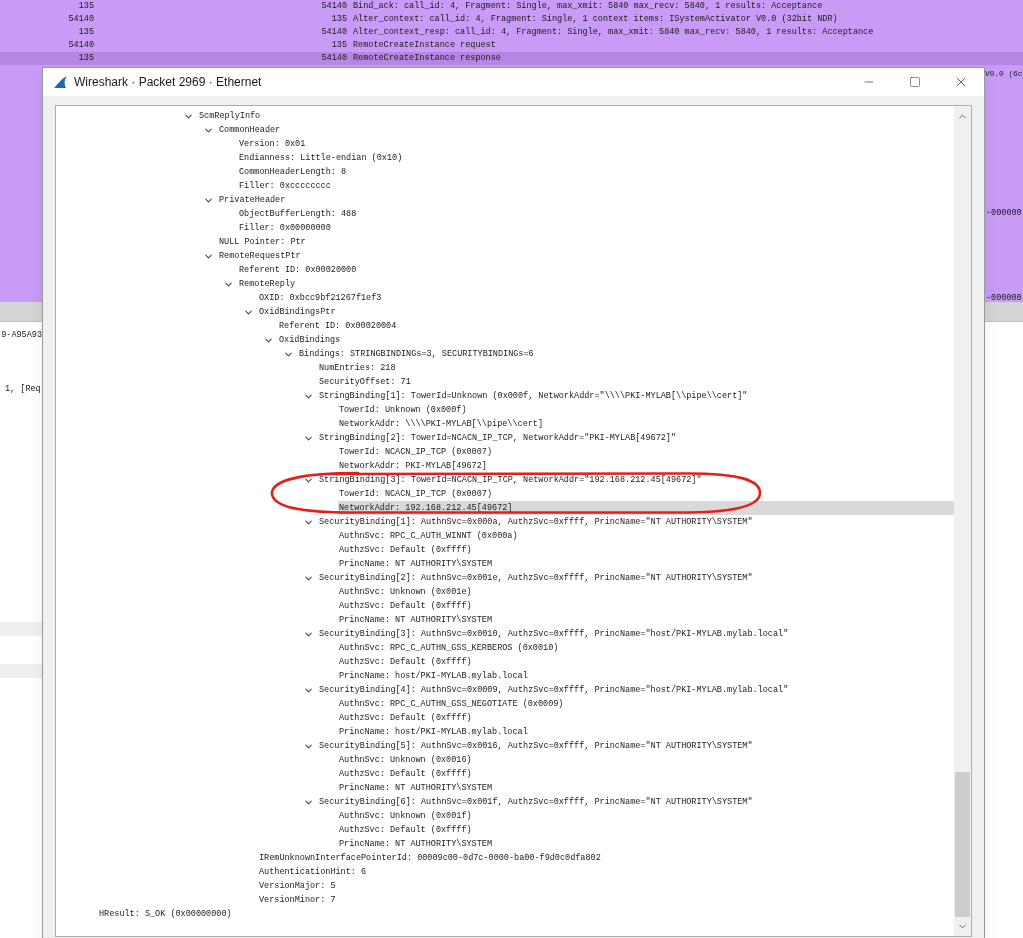 This screenshot has height=938, width=1023. What do you see at coordinates (595, 19) in the screenshot?
I see `packet-info: Alter_context: call_id: 4, Fragment: Single, 1 context items: ISystemActivator V0.0 (32bit NDR)` at bounding box center [595, 19].